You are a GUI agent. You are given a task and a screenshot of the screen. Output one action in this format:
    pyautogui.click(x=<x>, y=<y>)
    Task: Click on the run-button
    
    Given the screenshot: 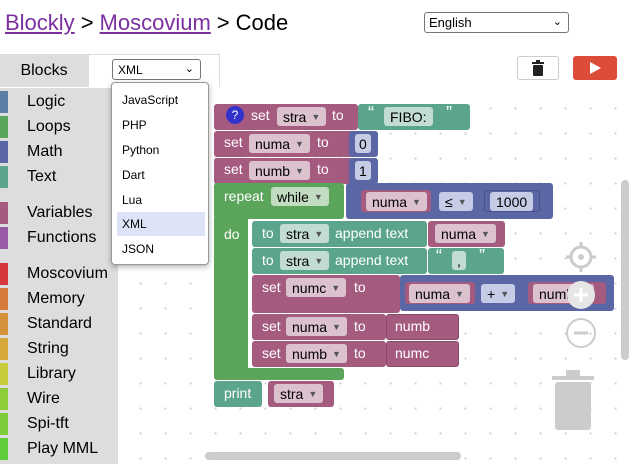 What is the action you would take?
    pyautogui.click(x=595, y=68)
    